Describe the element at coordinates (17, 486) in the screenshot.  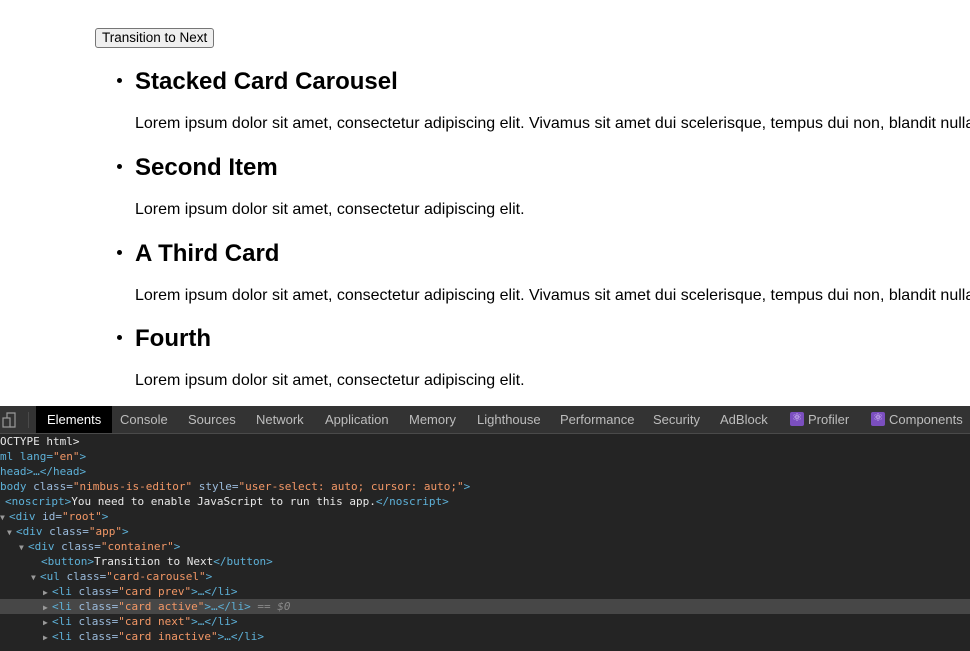
I see `node-tag: body` at that location.